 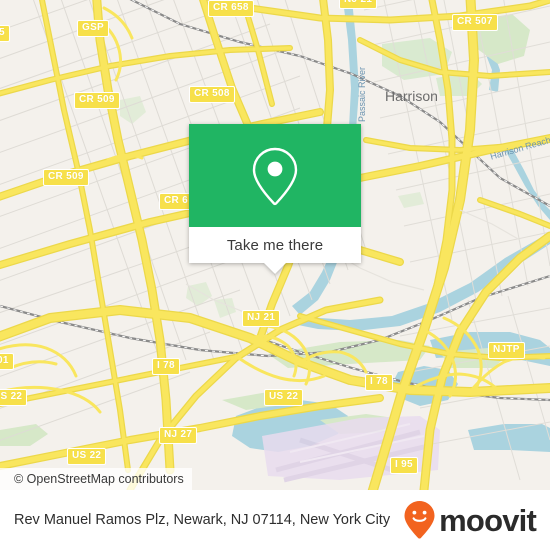 What do you see at coordinates (358, 4) in the screenshot?
I see `map-shield-nj-21-top: NJ 21` at bounding box center [358, 4].